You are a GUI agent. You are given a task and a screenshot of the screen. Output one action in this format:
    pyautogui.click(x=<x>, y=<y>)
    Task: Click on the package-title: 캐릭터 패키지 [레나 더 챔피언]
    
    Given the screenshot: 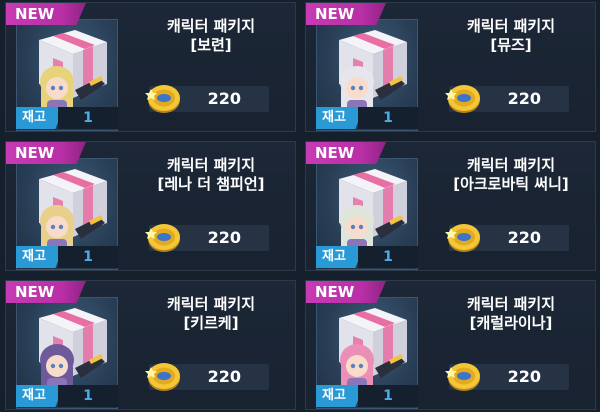 What is the action you would take?
    pyautogui.click(x=211, y=175)
    